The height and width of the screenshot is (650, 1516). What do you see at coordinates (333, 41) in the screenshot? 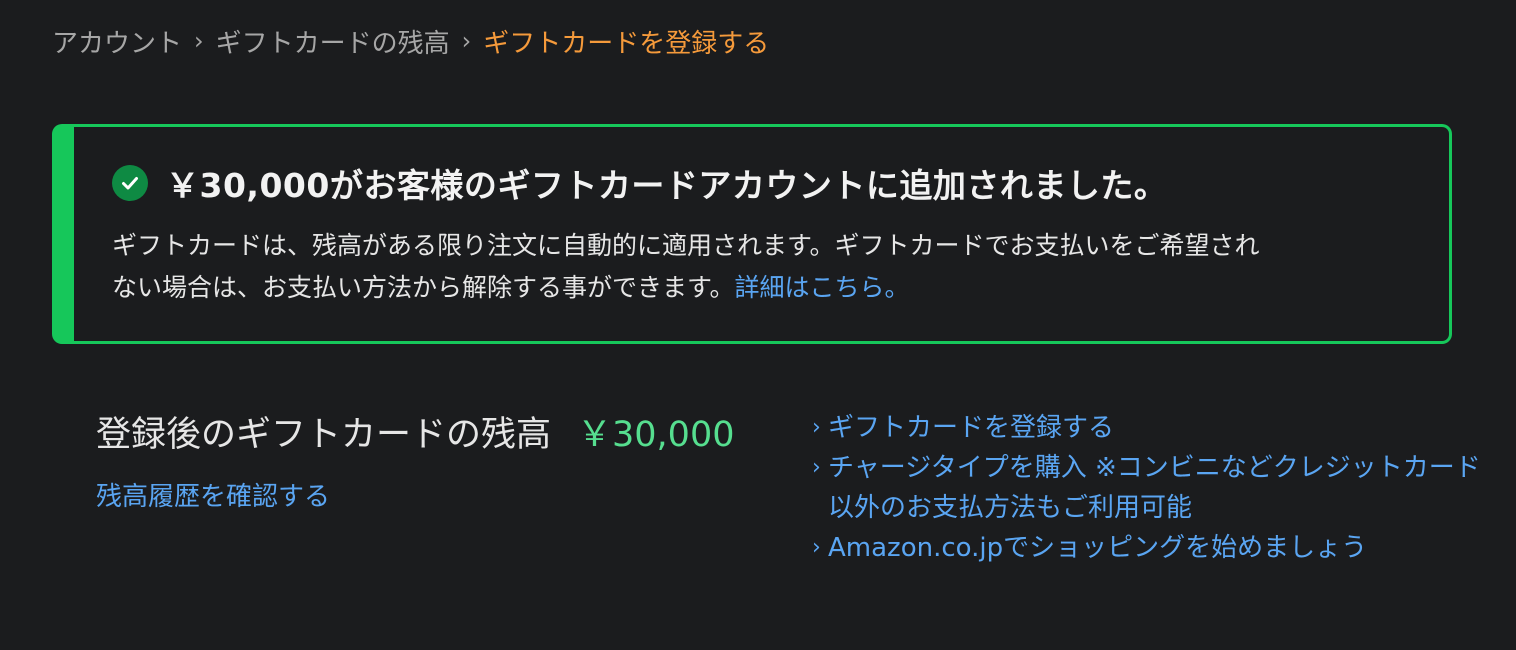
I see `breadcrumb-item-gift-card-balance: ギフトカードの残高` at bounding box center [333, 41].